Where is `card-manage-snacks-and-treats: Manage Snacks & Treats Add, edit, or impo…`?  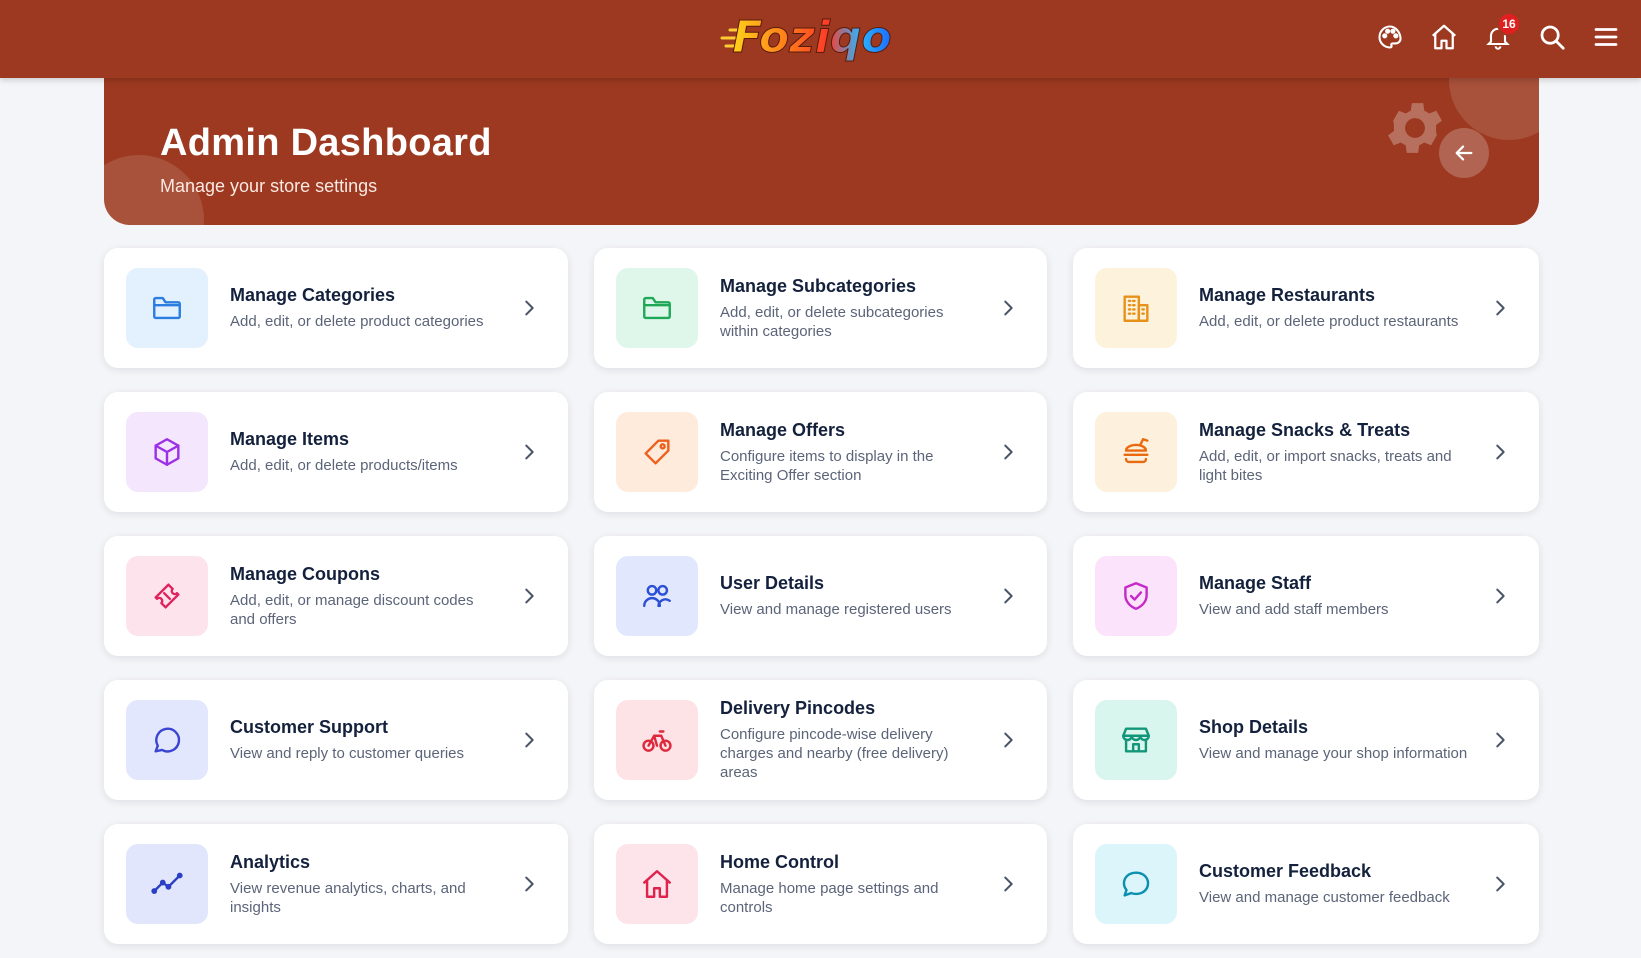 card-manage-snacks-and-treats: Manage Snacks & Treats Add, edit, or impo… is located at coordinates (1306, 452).